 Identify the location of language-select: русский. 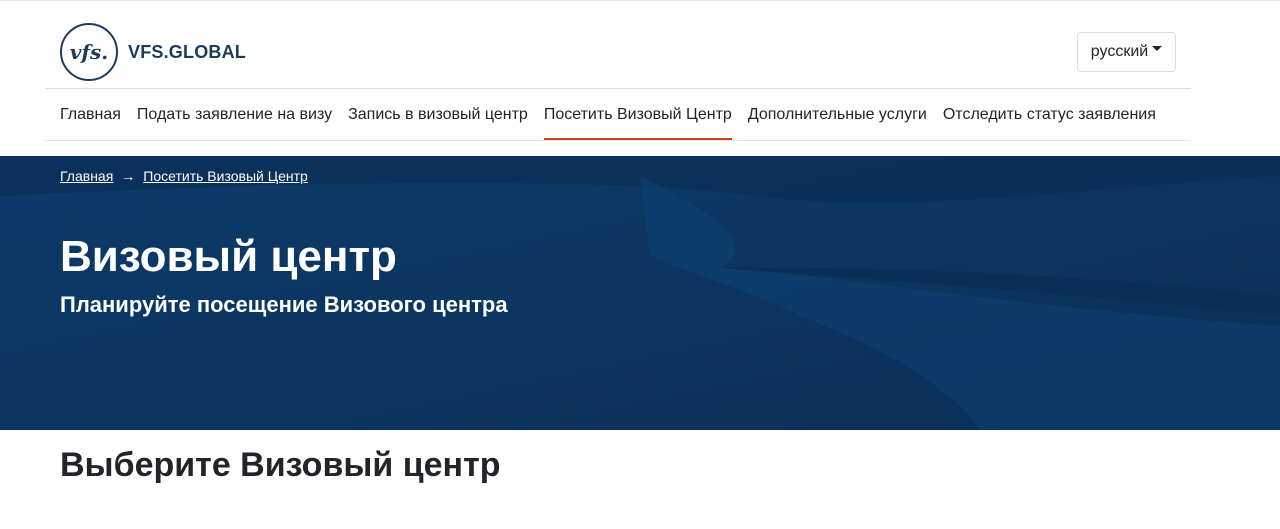
(1126, 52).